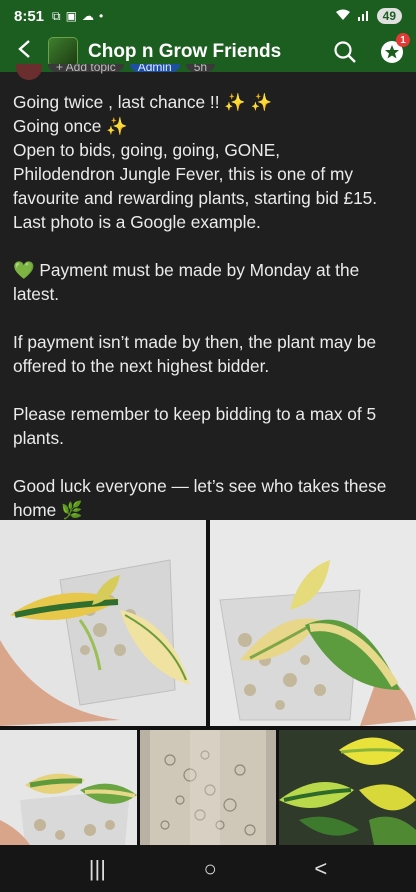  I want to click on back-button, so click(24, 52).